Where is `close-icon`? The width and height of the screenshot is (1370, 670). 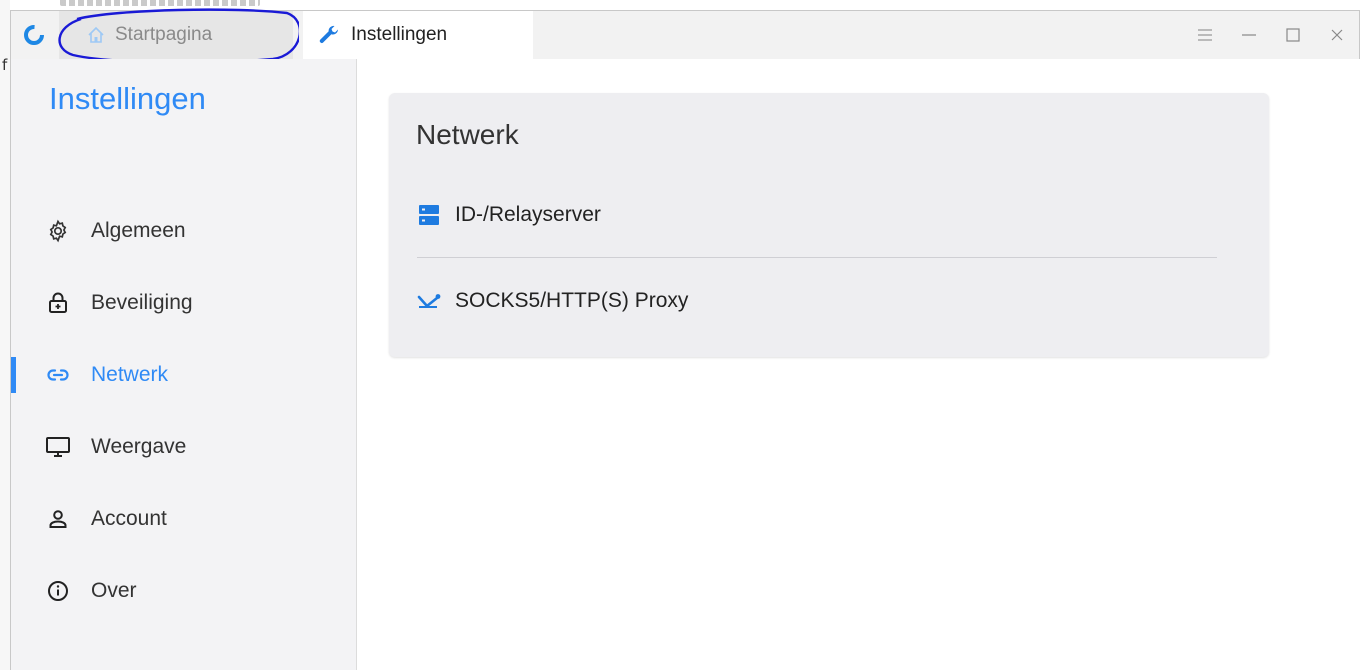 close-icon is located at coordinates (1337, 35).